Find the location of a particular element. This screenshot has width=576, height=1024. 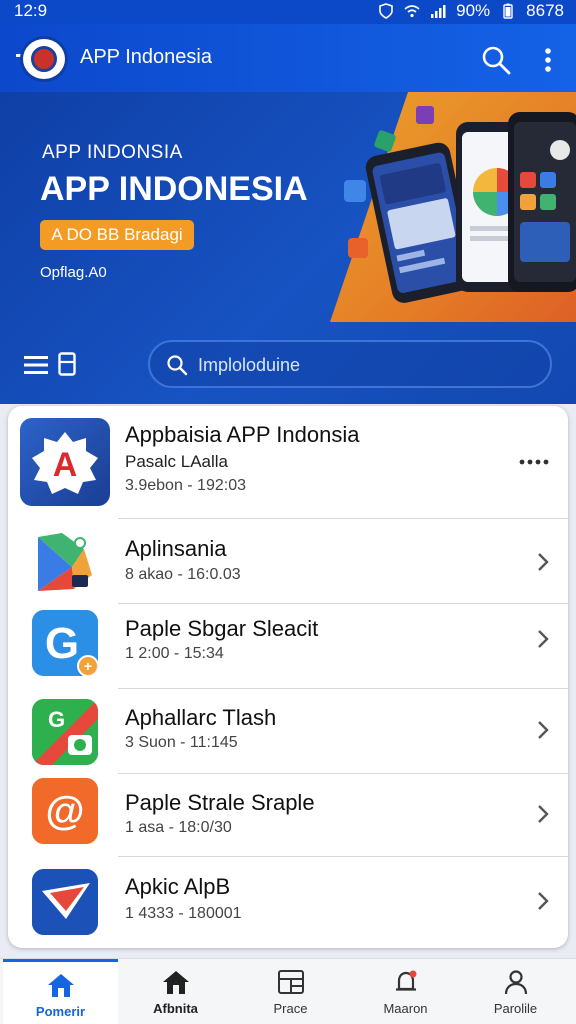

green-camera-icon: G is located at coordinates (65, 732).